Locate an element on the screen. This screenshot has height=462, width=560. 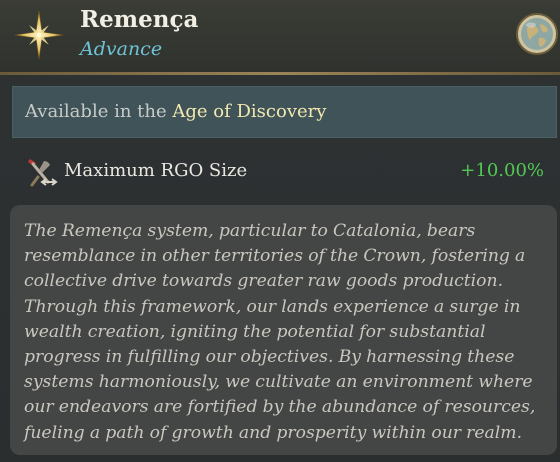
modifier-value: +10.00% is located at coordinates (502, 170).